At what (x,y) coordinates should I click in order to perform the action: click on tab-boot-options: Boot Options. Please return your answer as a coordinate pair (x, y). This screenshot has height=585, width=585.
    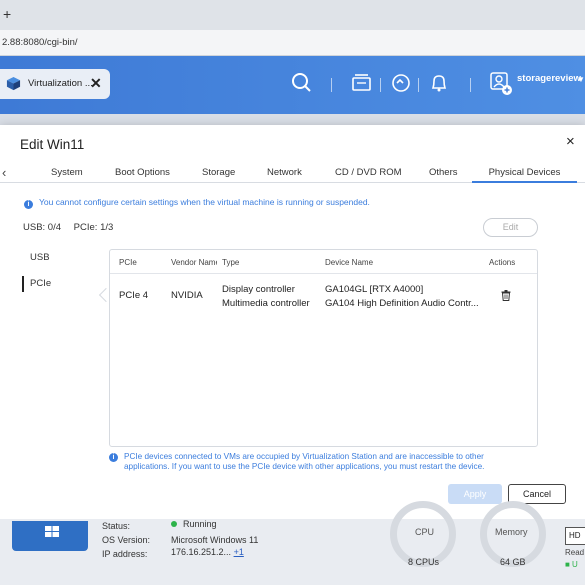
    Looking at the image, I should click on (142, 172).